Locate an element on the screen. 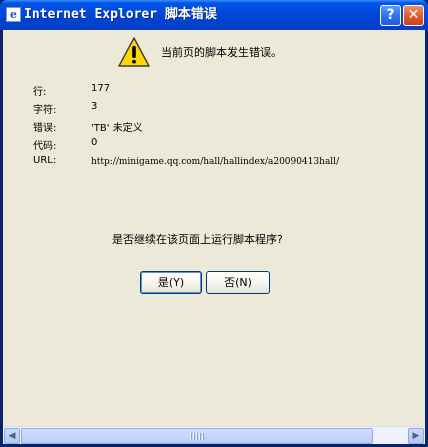 The image size is (428, 447). ie-app-icon: e is located at coordinates (13, 14).